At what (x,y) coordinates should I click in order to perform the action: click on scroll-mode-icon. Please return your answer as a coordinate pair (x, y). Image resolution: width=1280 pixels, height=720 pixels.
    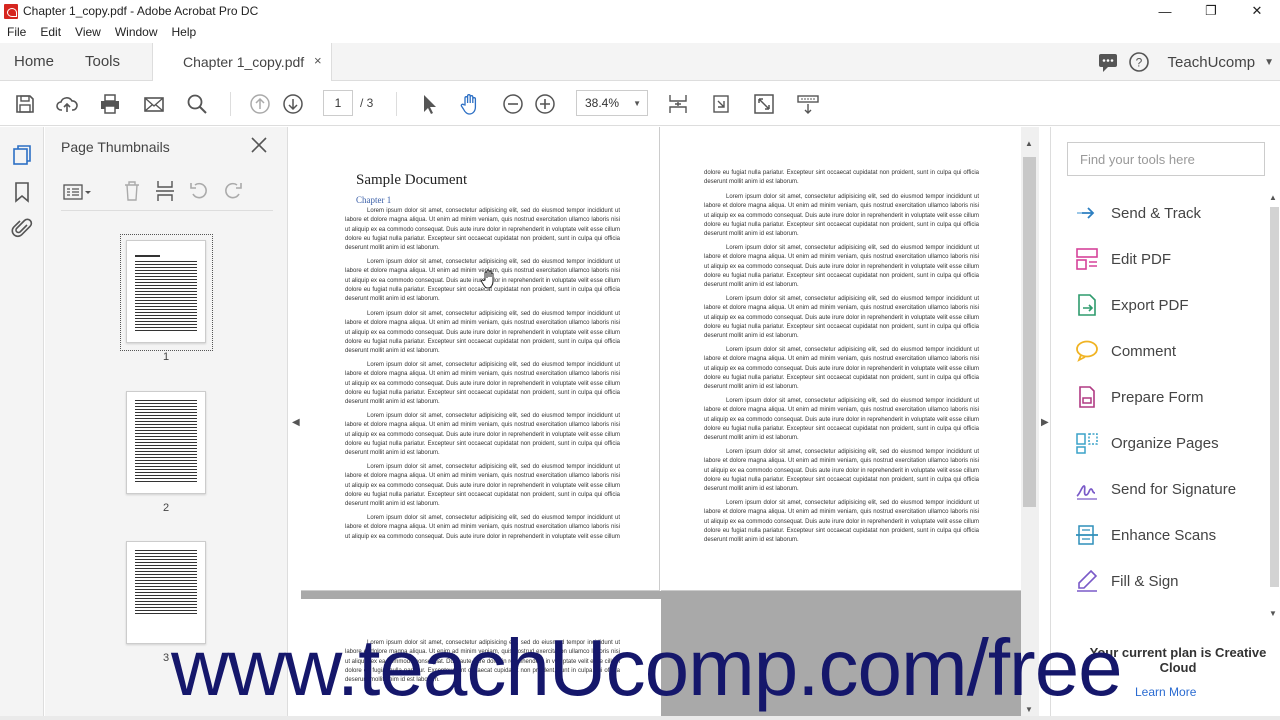
    Looking at the image, I should click on (808, 104).